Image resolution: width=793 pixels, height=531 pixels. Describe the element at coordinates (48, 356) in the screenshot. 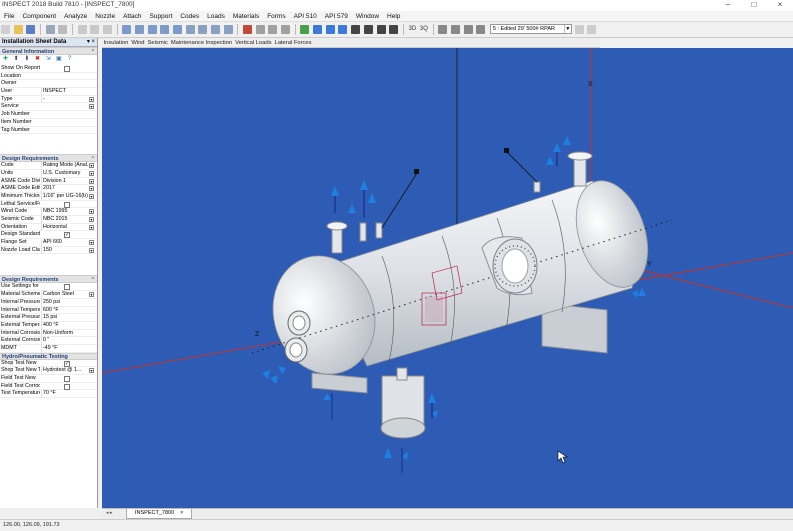

I see `section-hydro: Hydro/Pneumatic Testing` at that location.